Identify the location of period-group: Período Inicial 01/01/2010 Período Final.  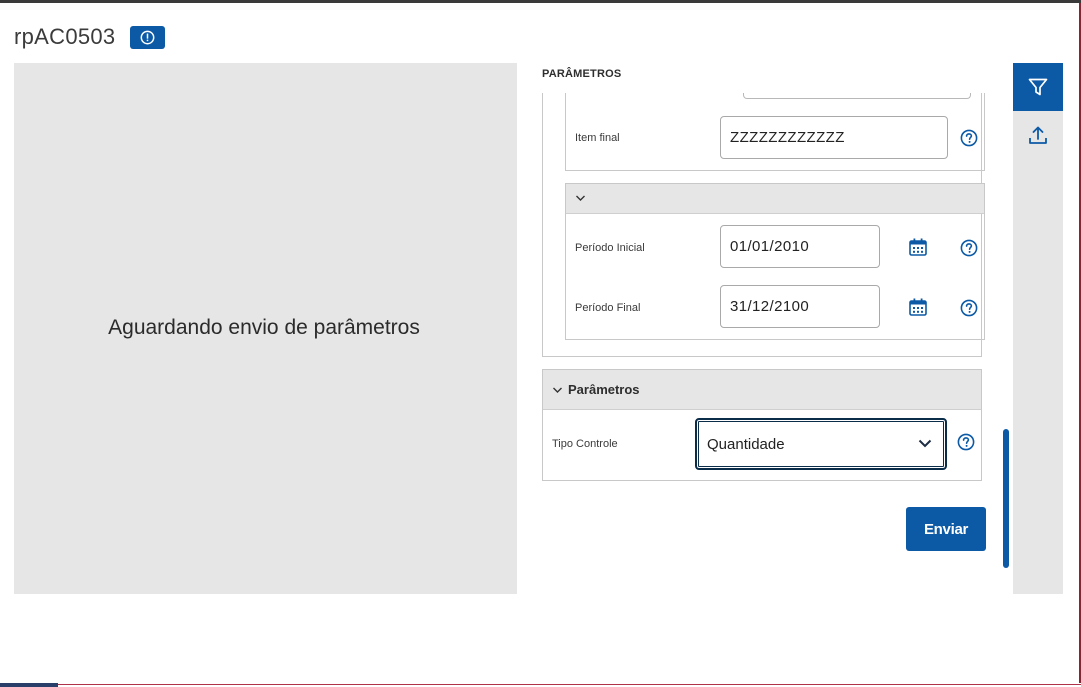
(775, 261).